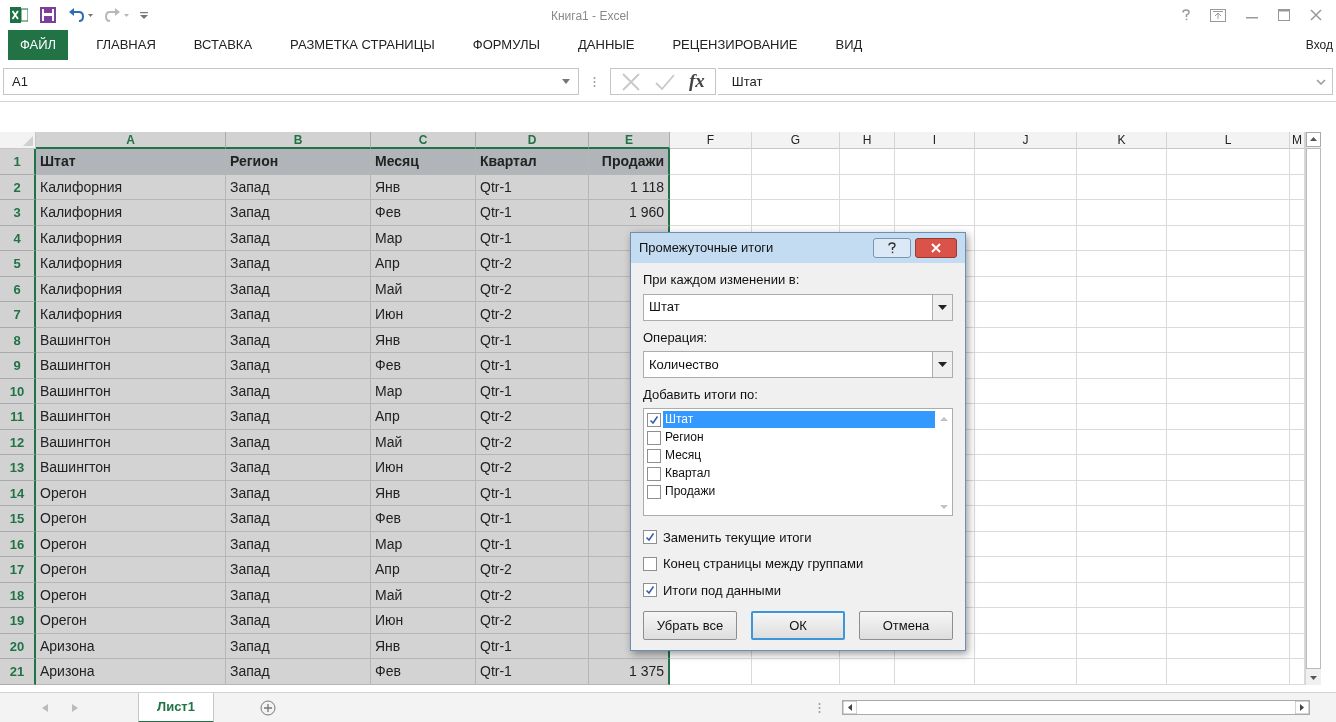  I want to click on enter-icon, so click(665, 81).